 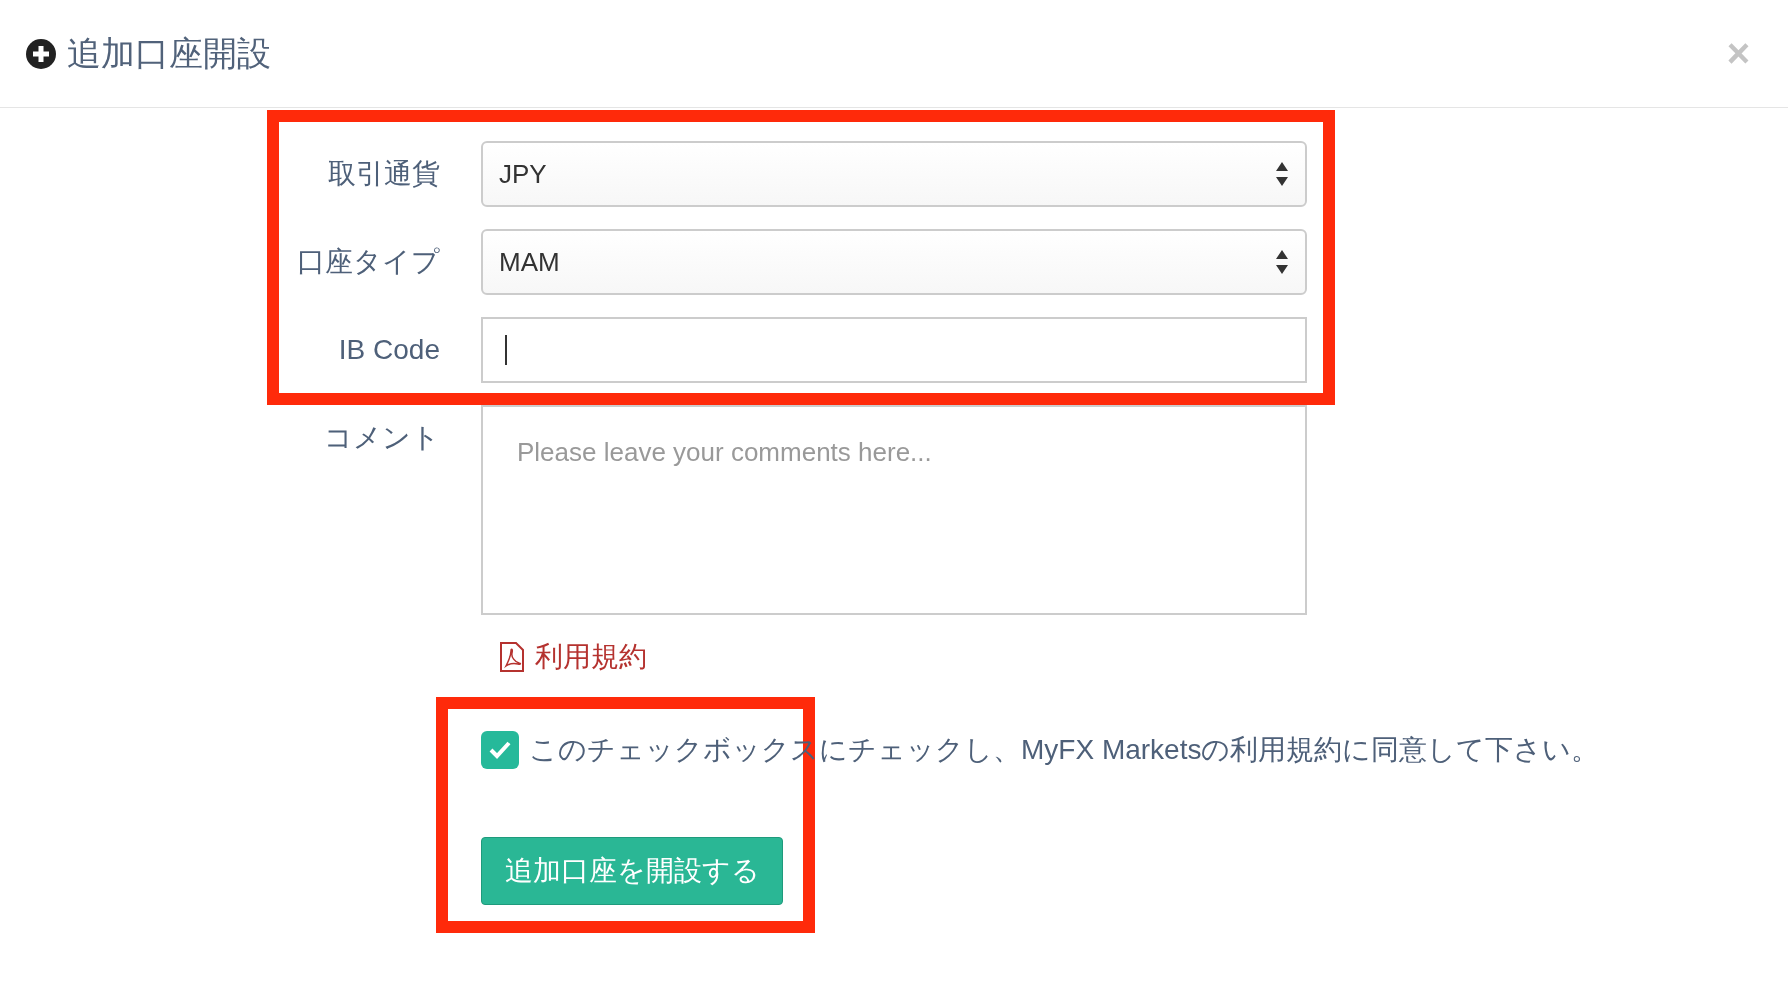 What do you see at coordinates (388, 350) in the screenshot?
I see `field-label: IB Code` at bounding box center [388, 350].